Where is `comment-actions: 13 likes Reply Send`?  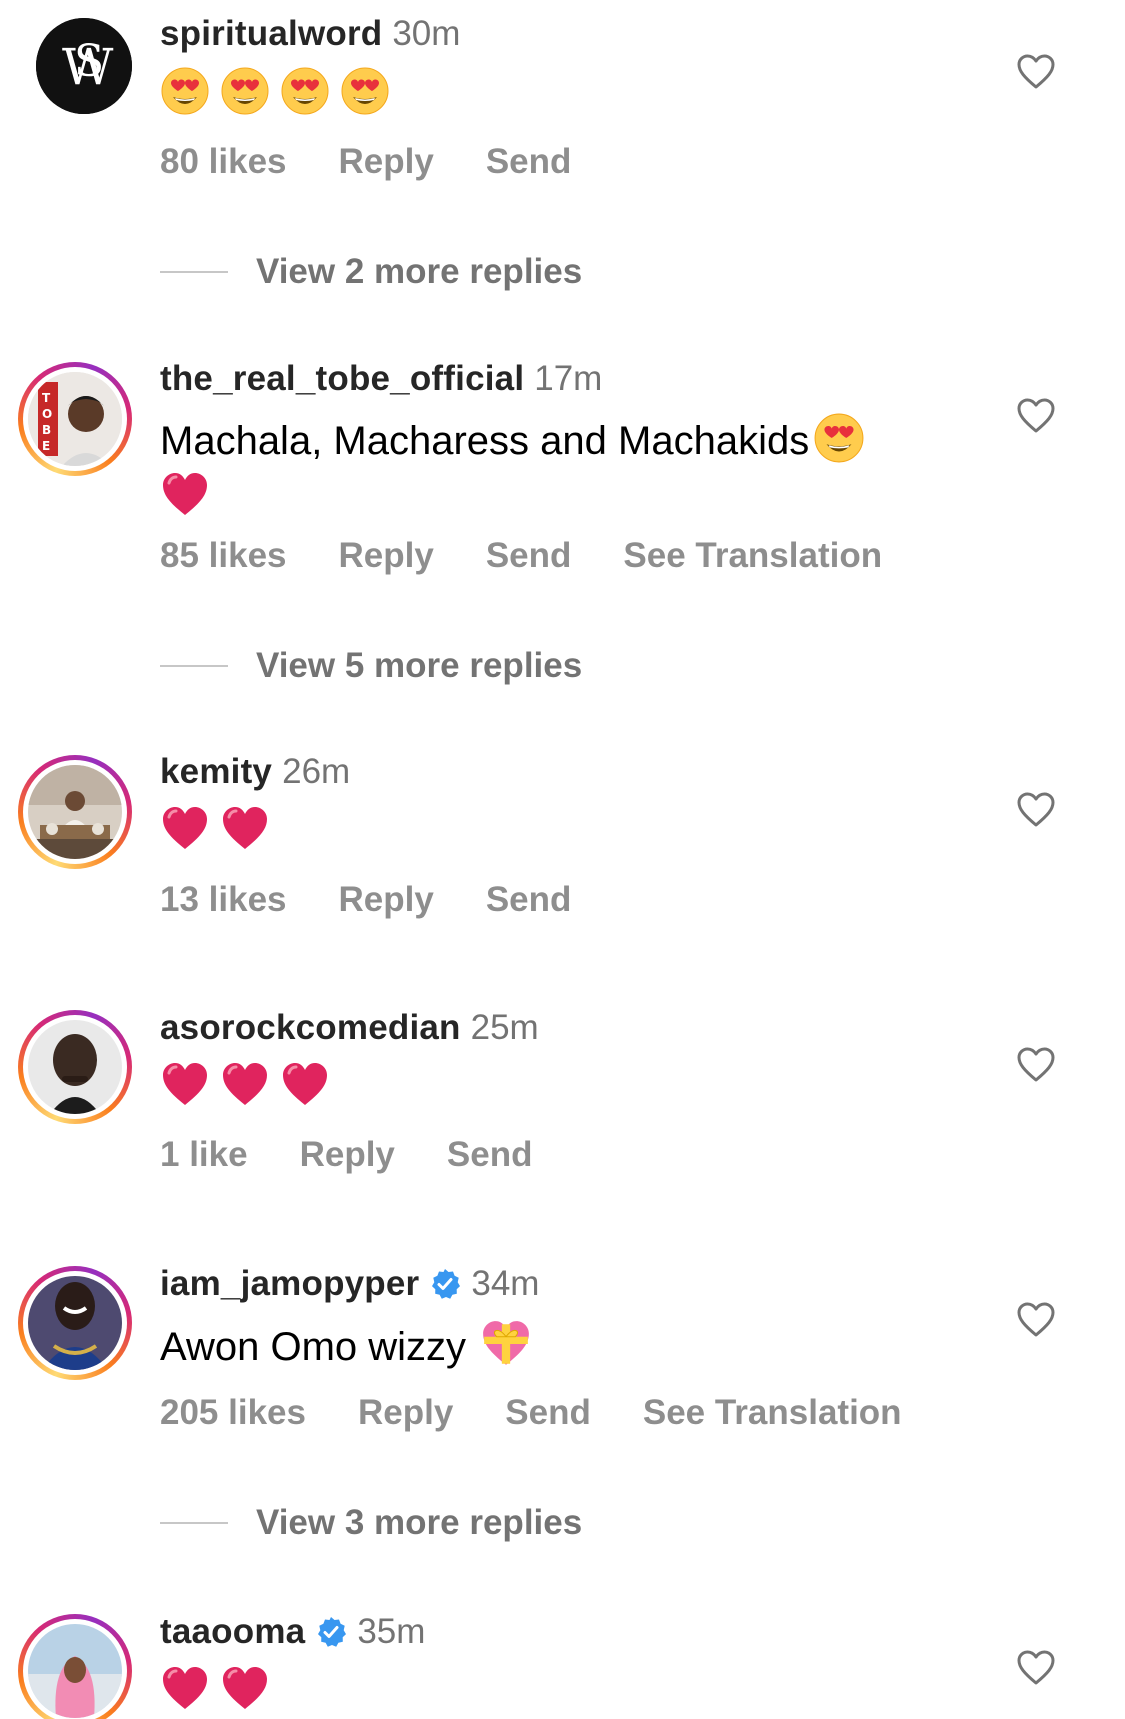
comment-actions: 13 likes Reply Send is located at coordinates (391, 900).